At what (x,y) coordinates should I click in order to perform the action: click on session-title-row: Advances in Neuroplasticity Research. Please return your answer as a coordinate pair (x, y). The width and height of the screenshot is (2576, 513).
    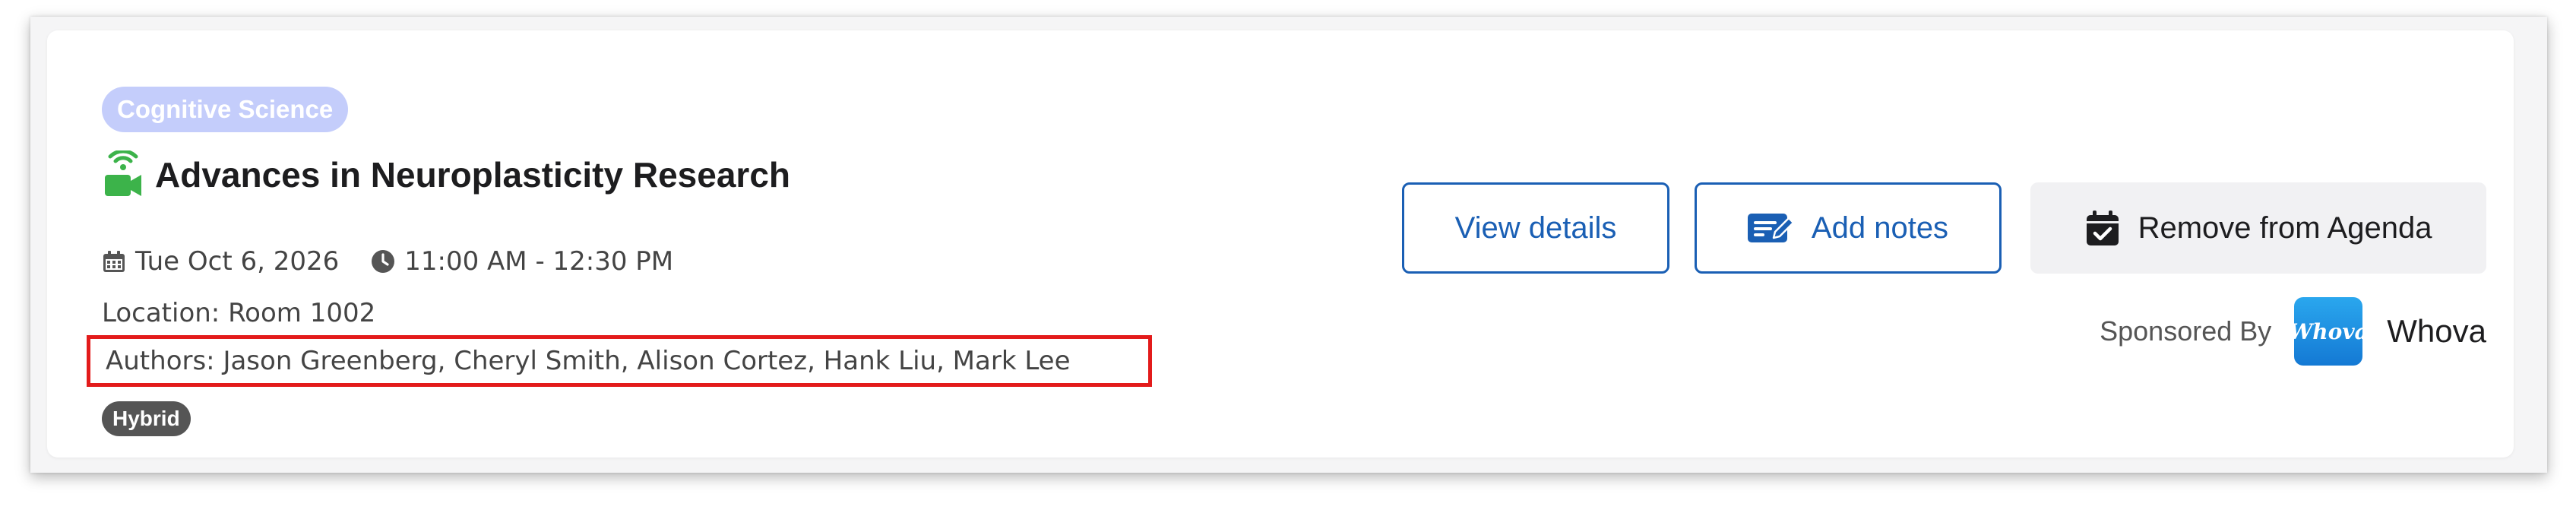
    Looking at the image, I should click on (446, 174).